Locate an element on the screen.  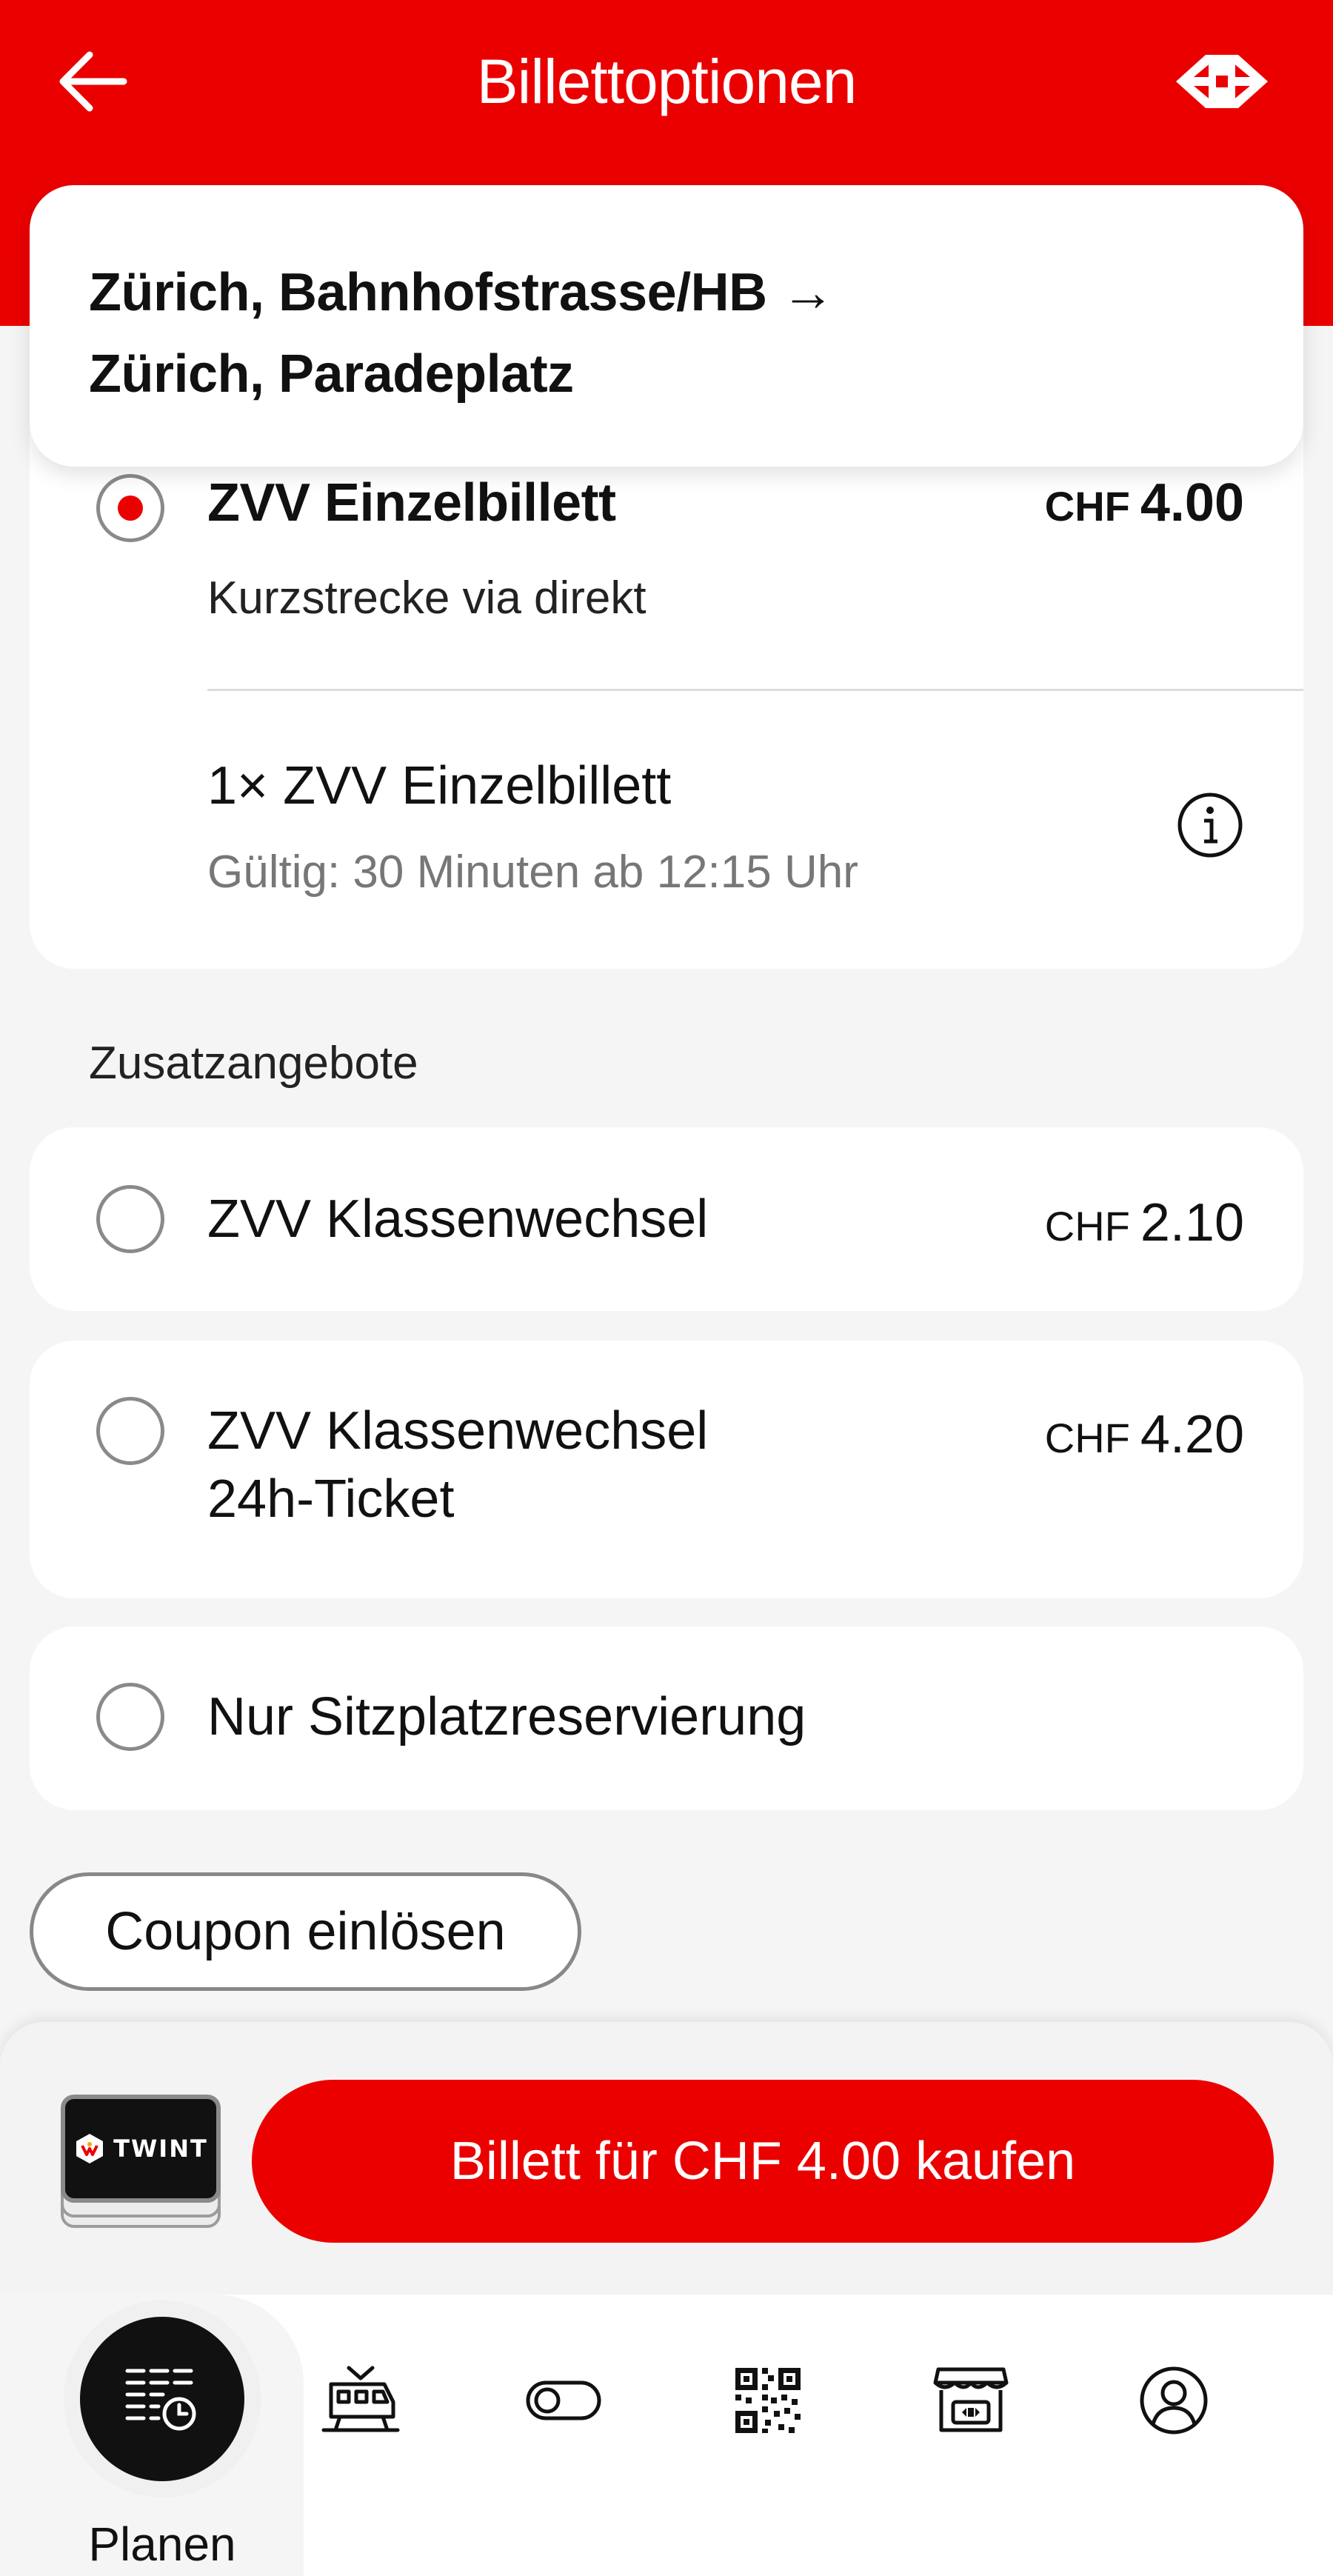
extra-option-card: ZVV Klassenwechsel 24h-Ticket CHF 4.20 is located at coordinates (666, 1469).